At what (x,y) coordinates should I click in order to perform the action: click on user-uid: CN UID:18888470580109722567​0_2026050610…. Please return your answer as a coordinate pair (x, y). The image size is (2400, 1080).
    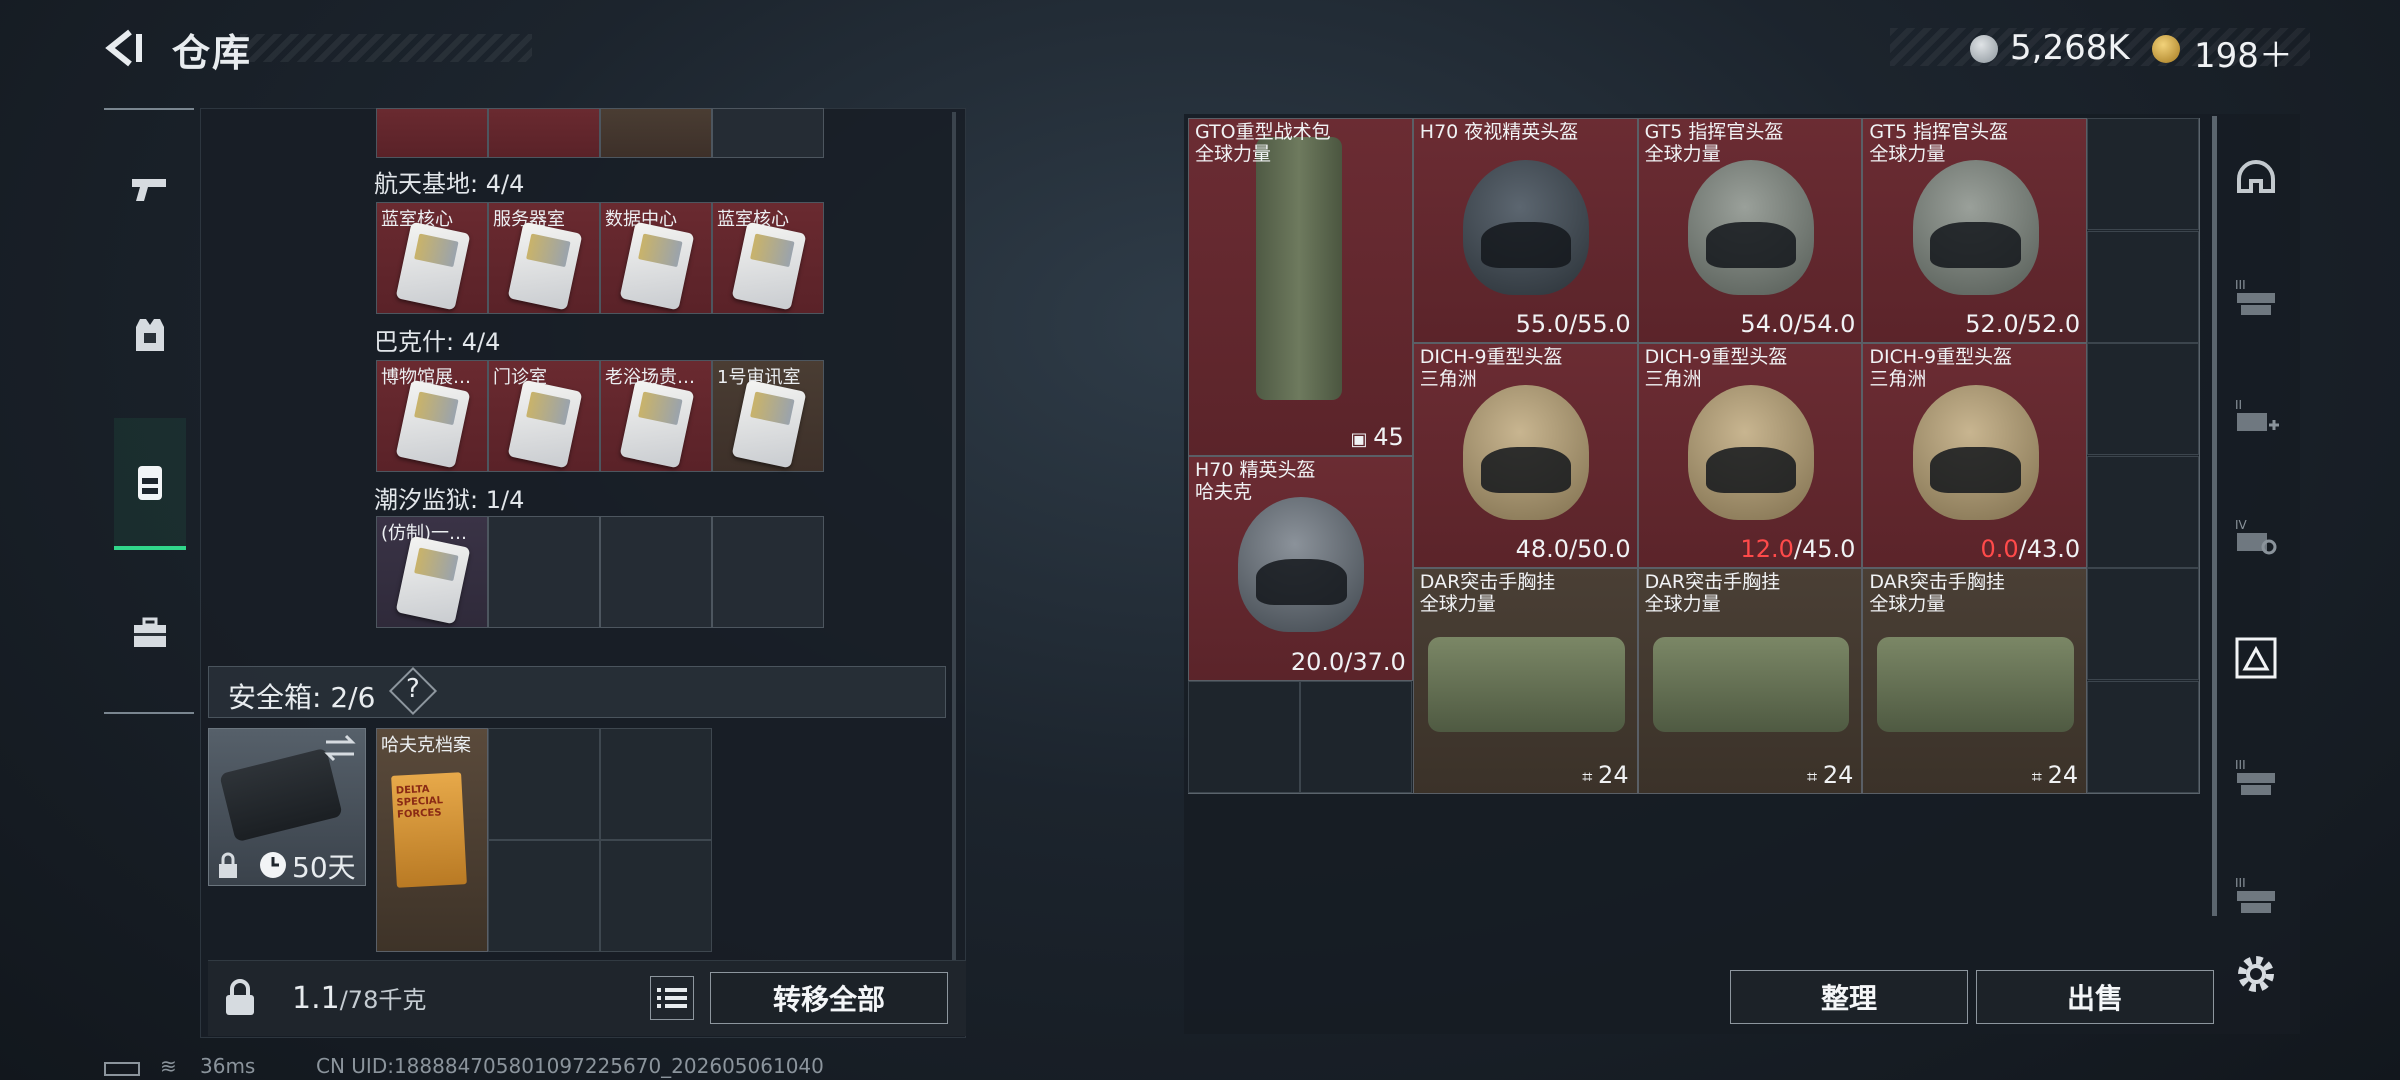
    Looking at the image, I should click on (570, 1066).